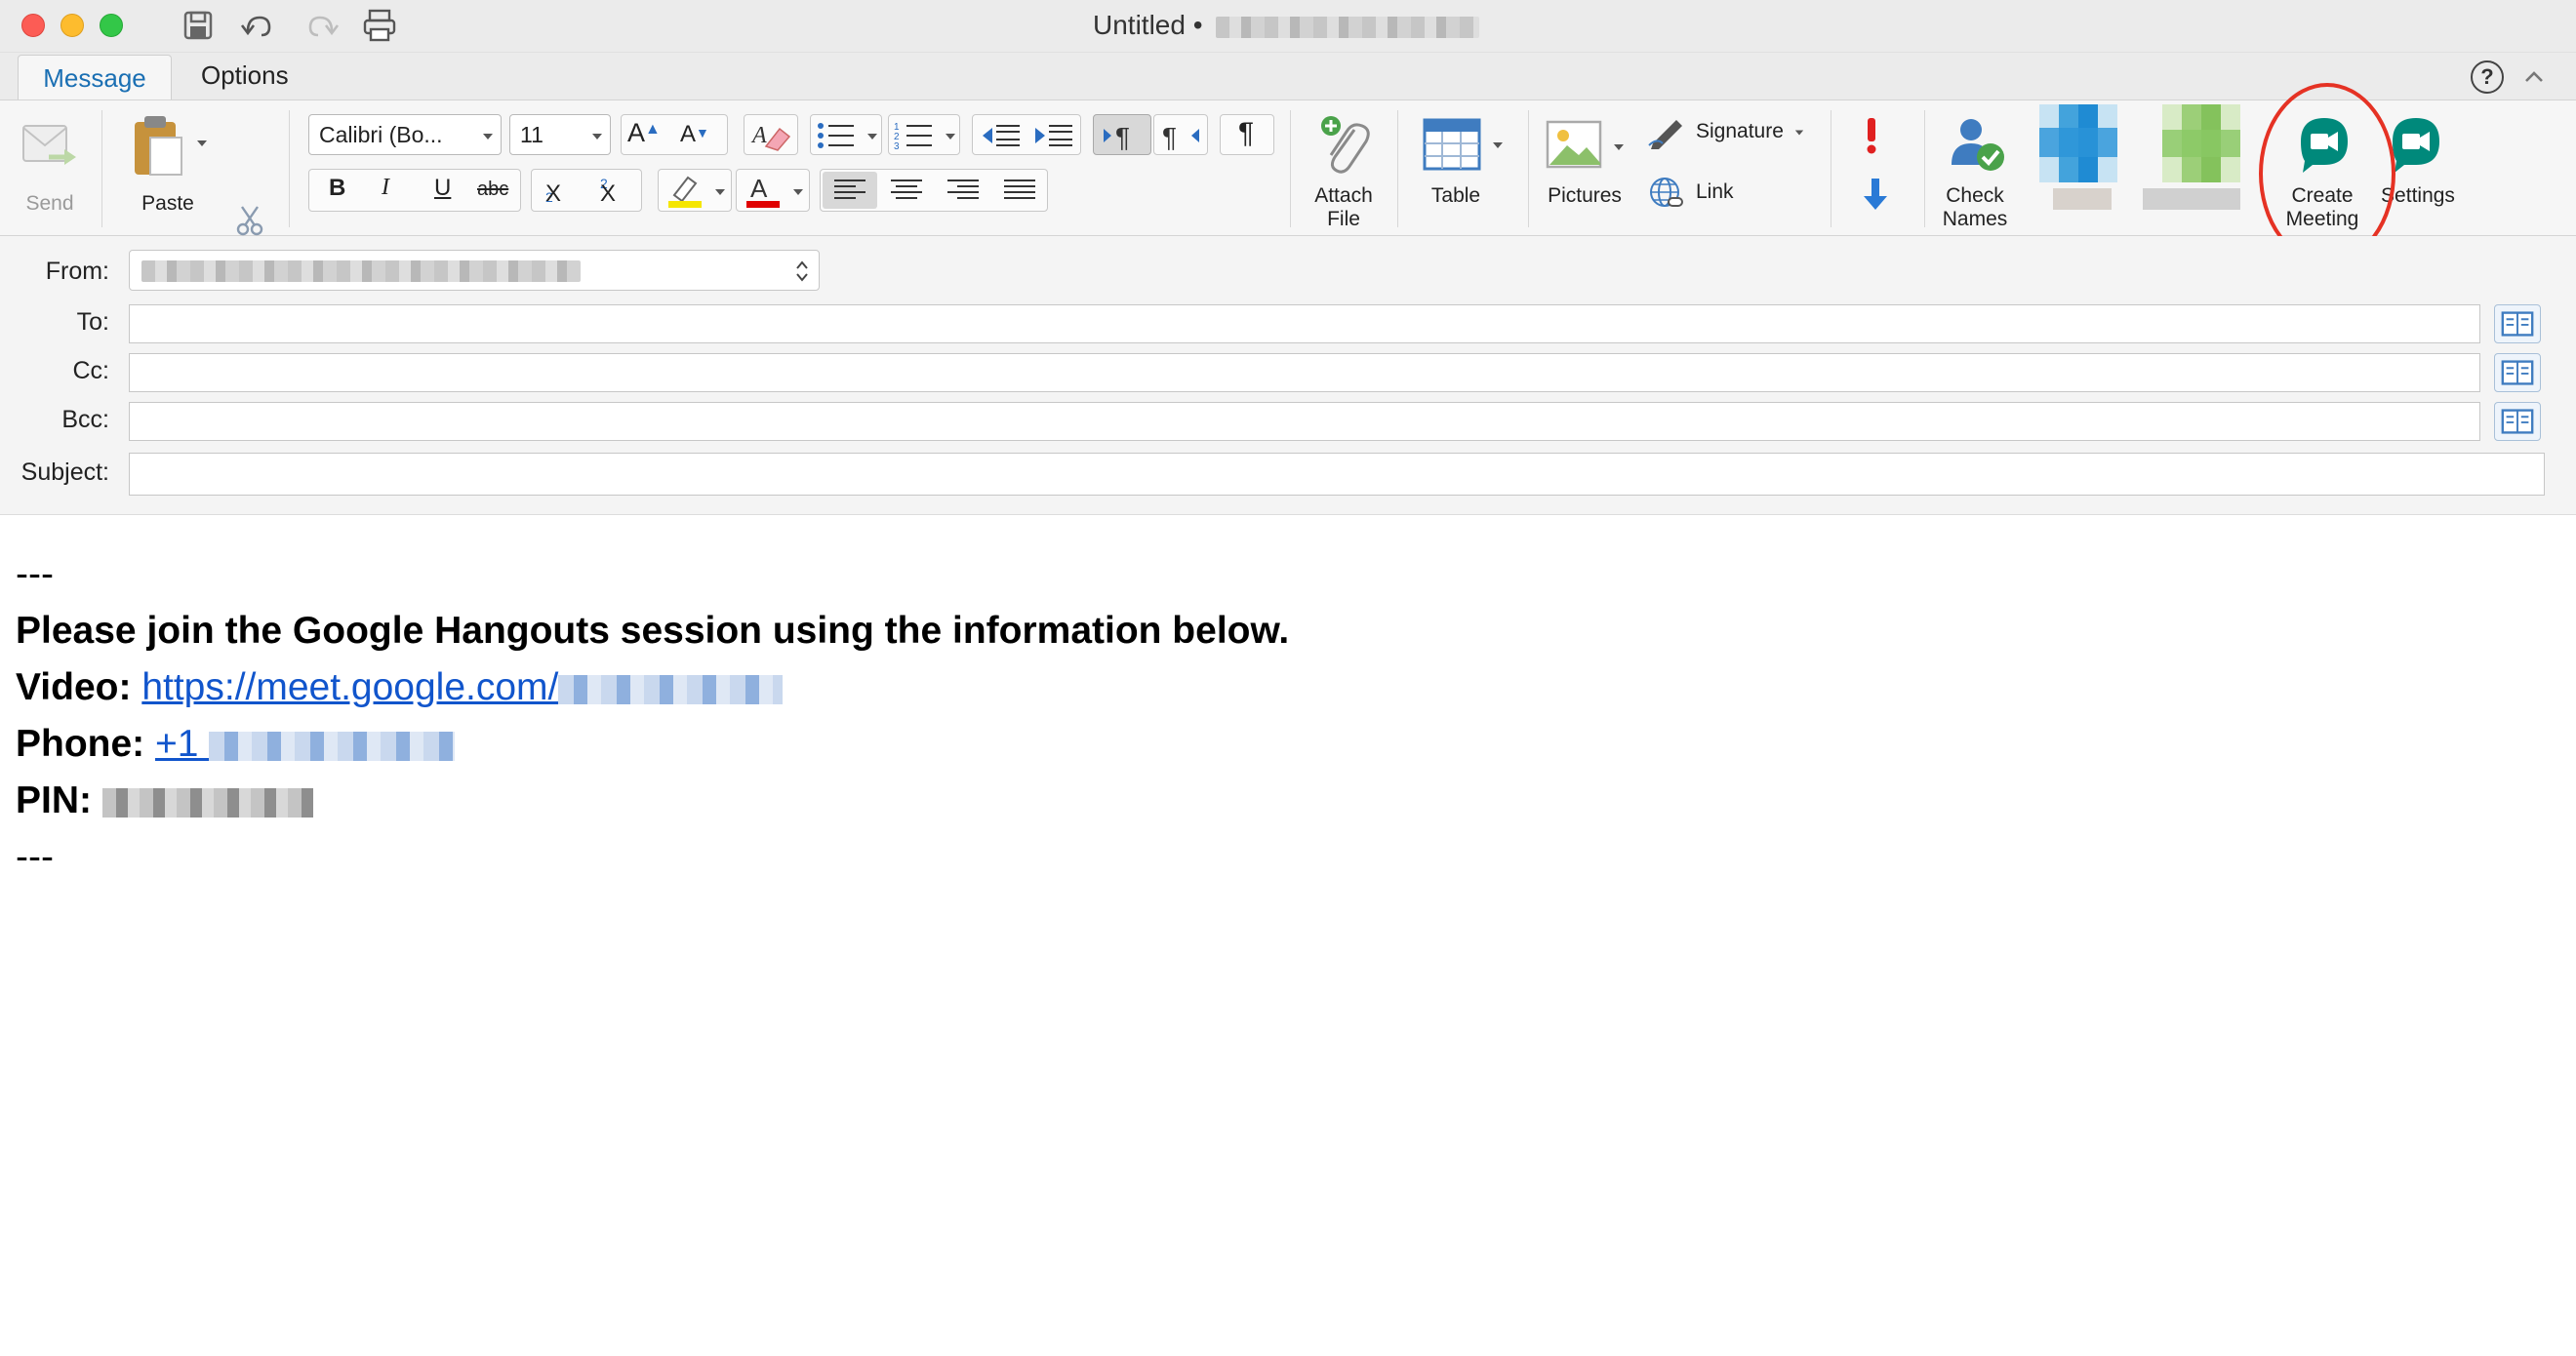 This screenshot has height=1356, width=2576. I want to click on alignment-group, so click(934, 190).